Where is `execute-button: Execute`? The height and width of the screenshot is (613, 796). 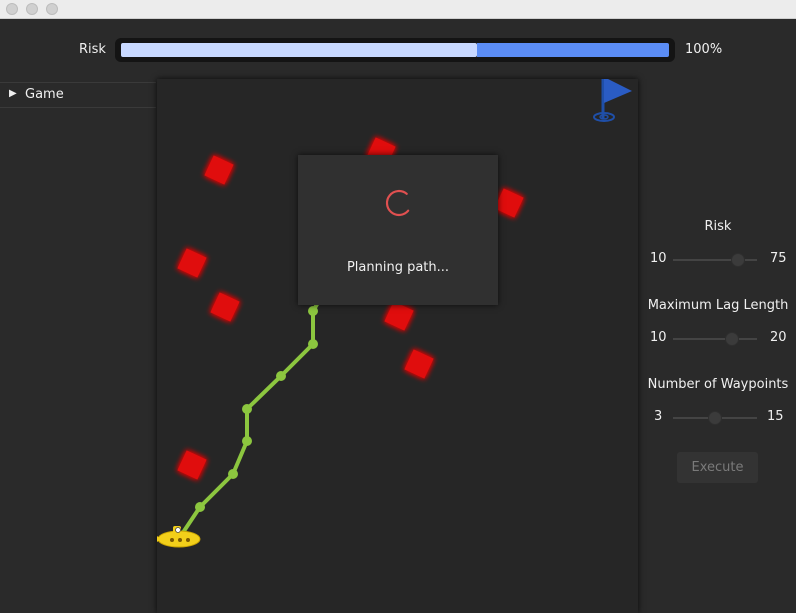
execute-button: Execute is located at coordinates (717, 467).